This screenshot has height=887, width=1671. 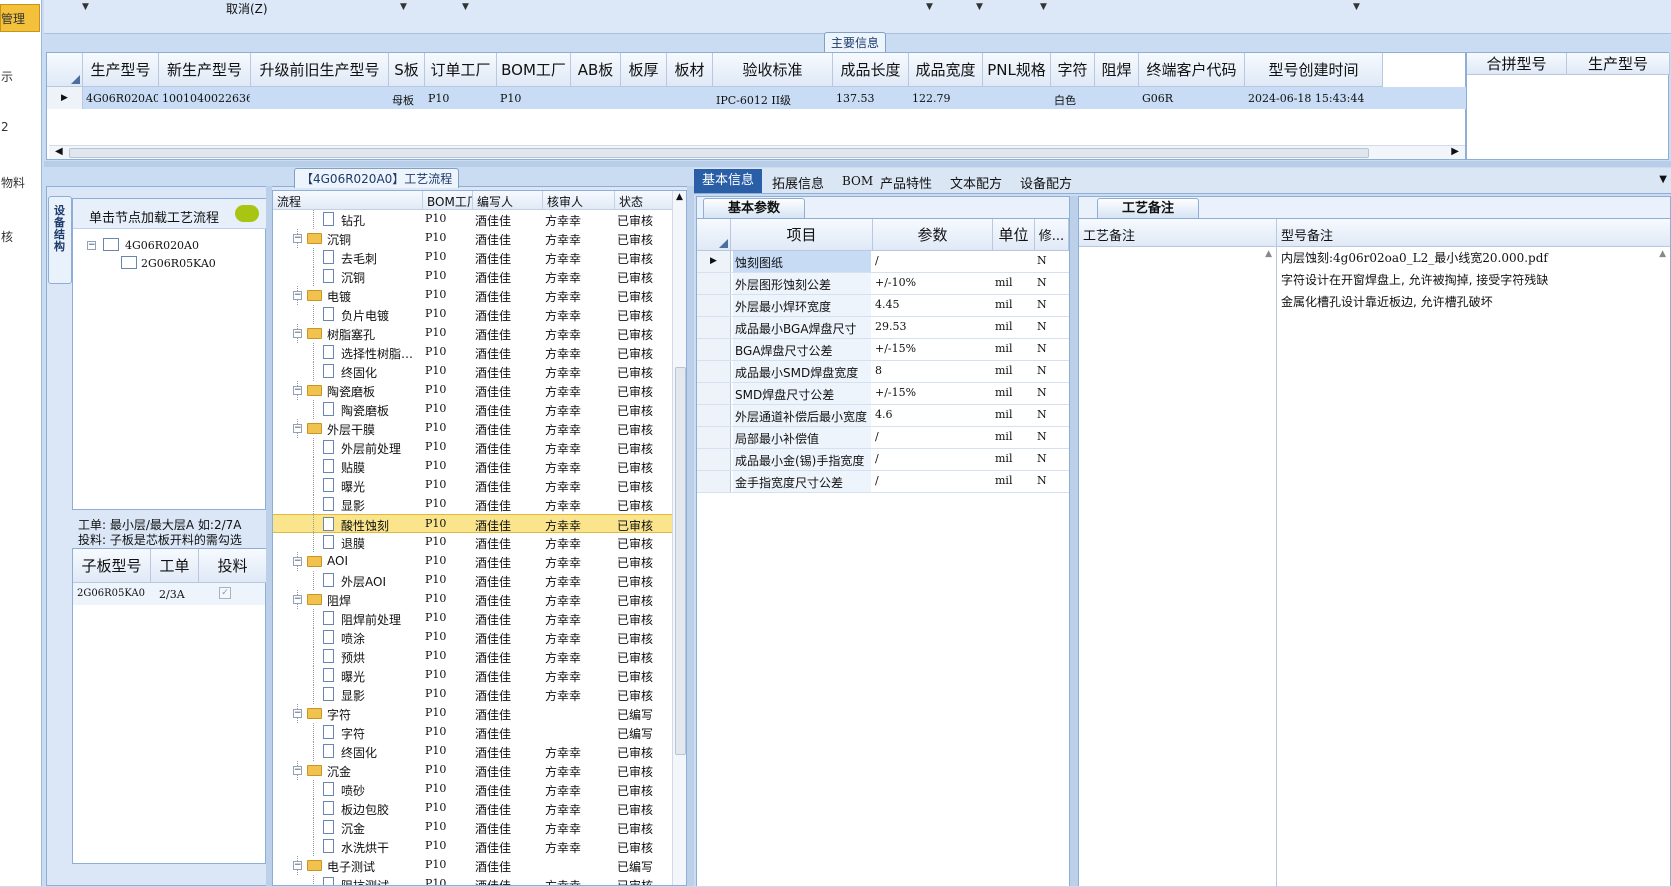 What do you see at coordinates (473, 314) in the screenshot?
I see `table-row: 负片电镀 P10 酒佳佳 方幸幸 已审核` at bounding box center [473, 314].